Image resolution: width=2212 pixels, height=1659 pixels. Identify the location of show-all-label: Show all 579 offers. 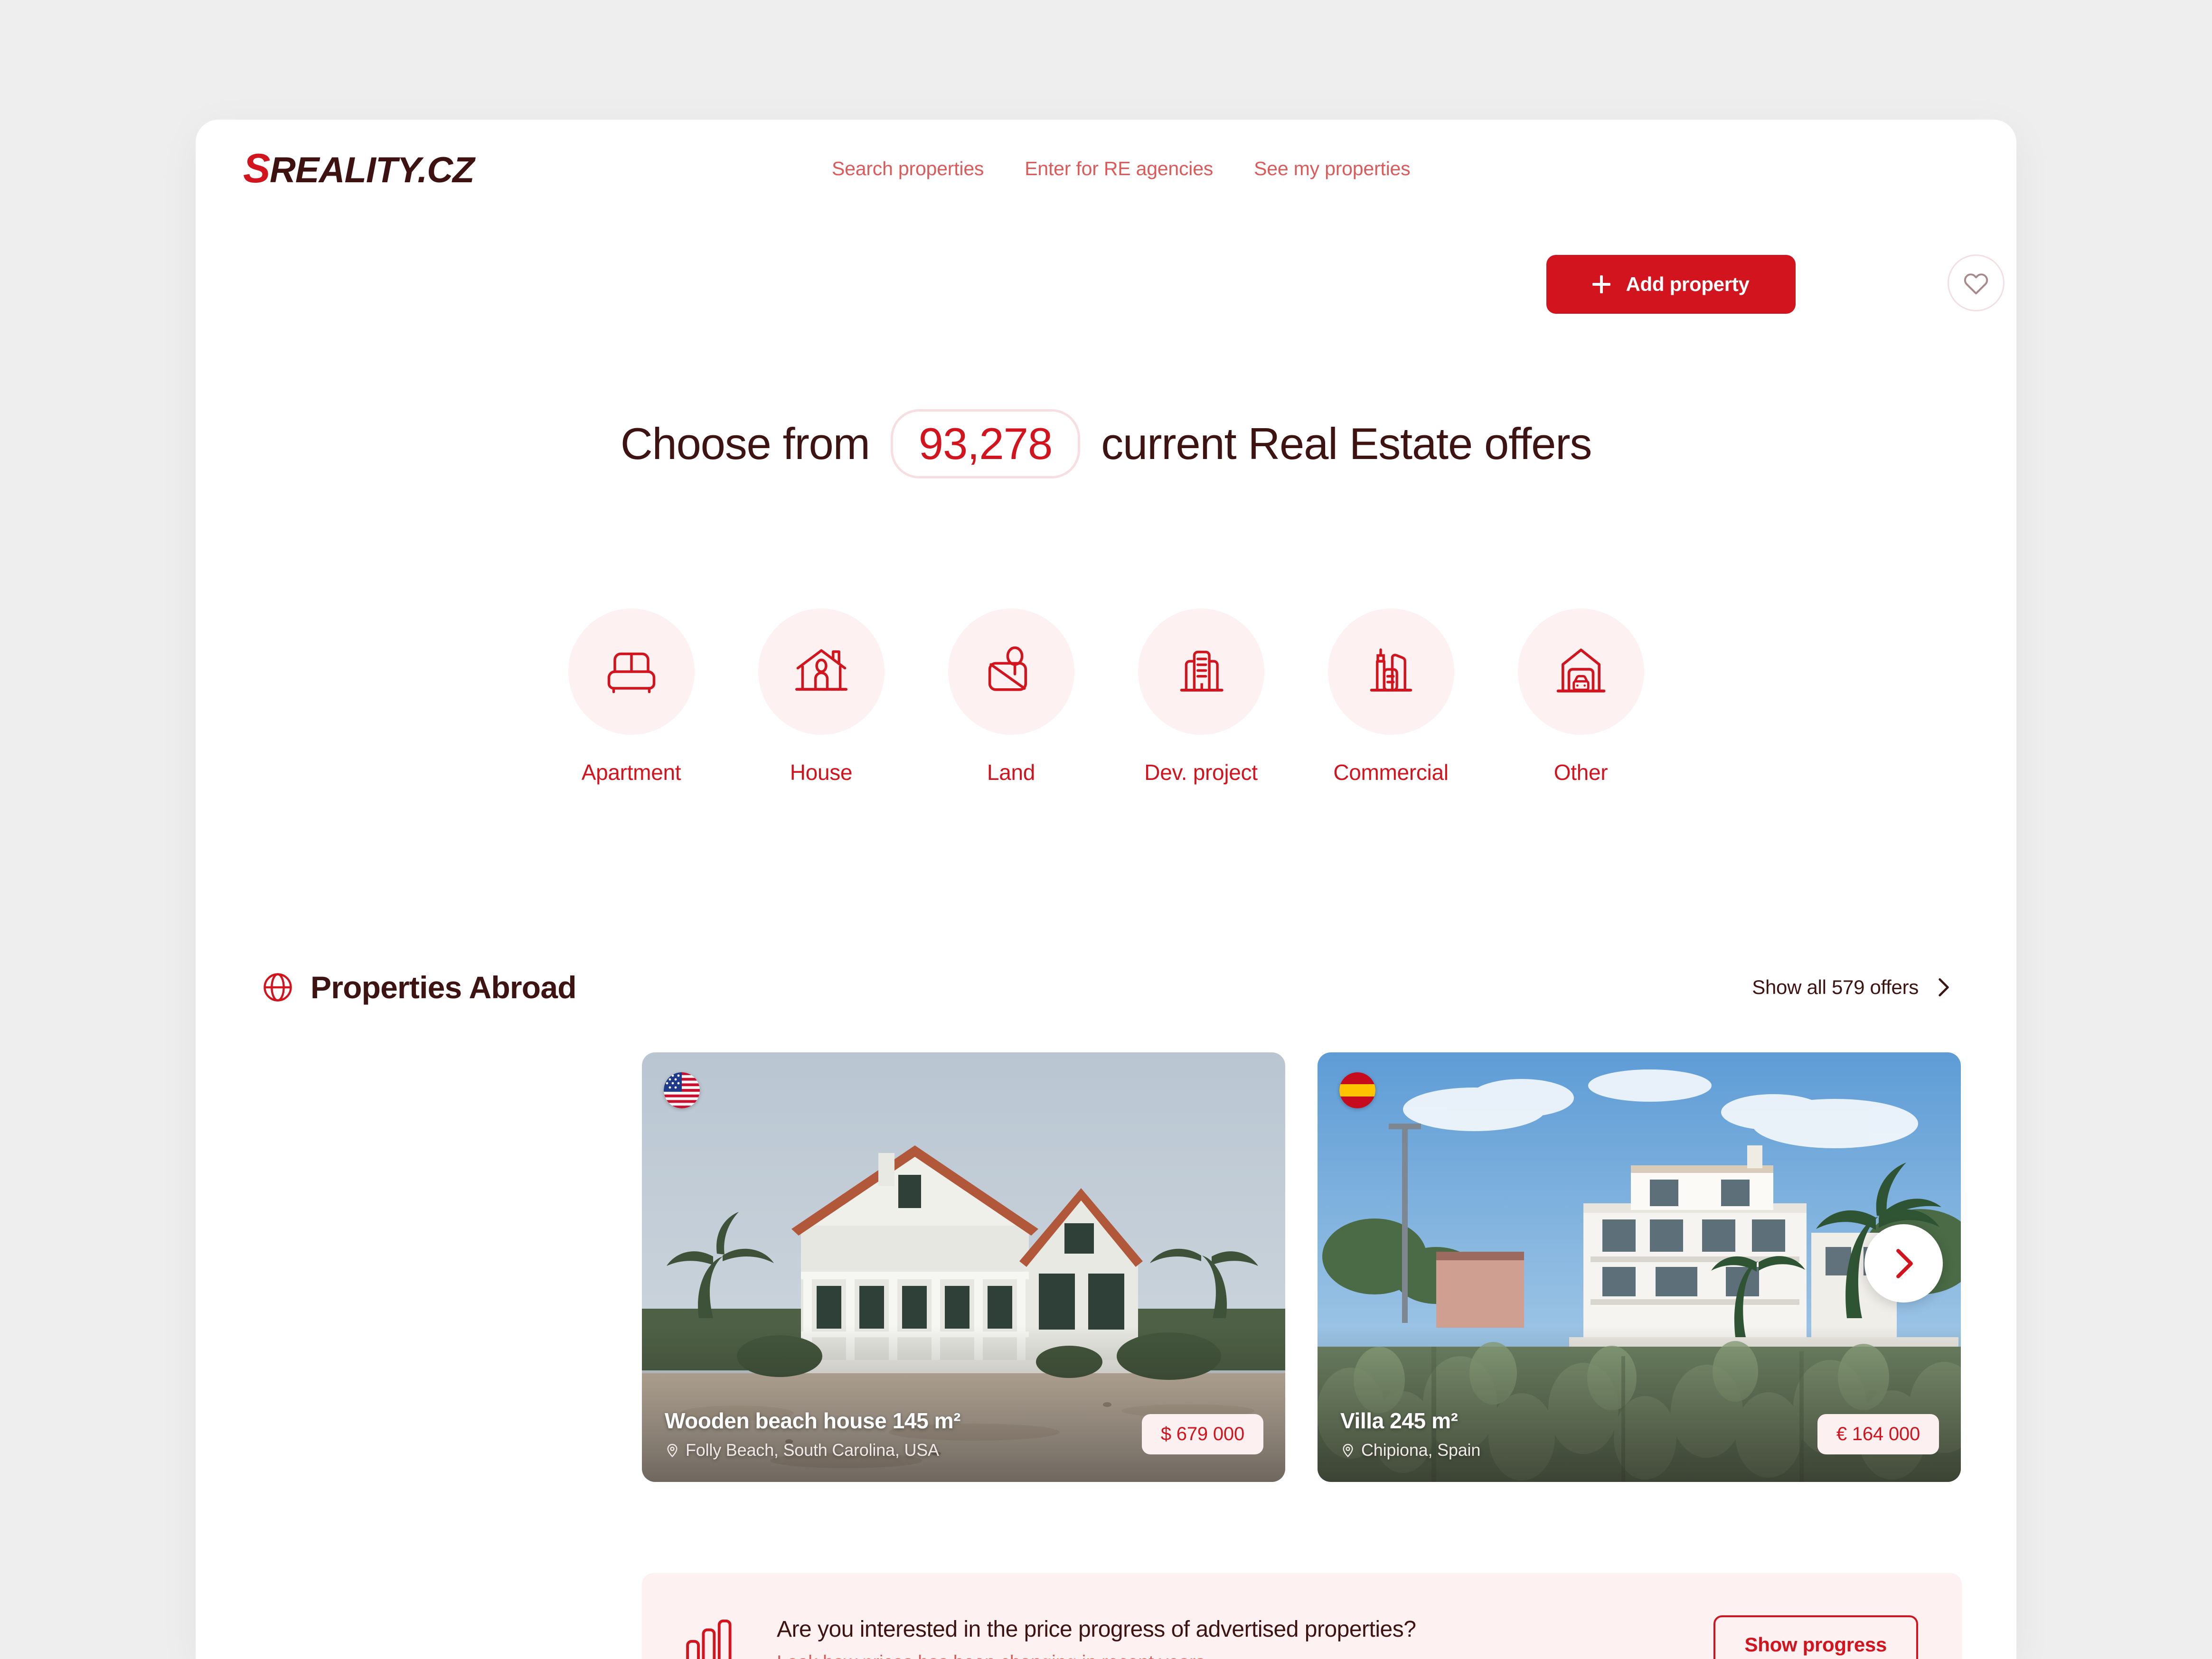
(1835, 987).